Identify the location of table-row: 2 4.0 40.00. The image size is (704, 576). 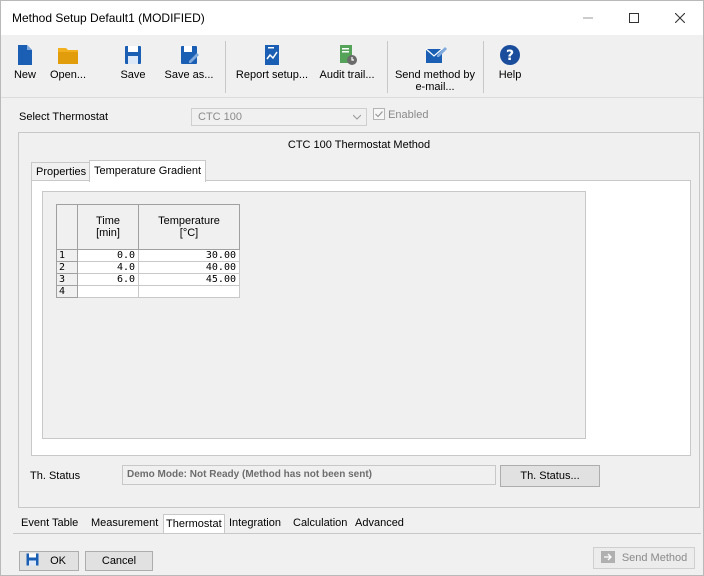
(148, 267).